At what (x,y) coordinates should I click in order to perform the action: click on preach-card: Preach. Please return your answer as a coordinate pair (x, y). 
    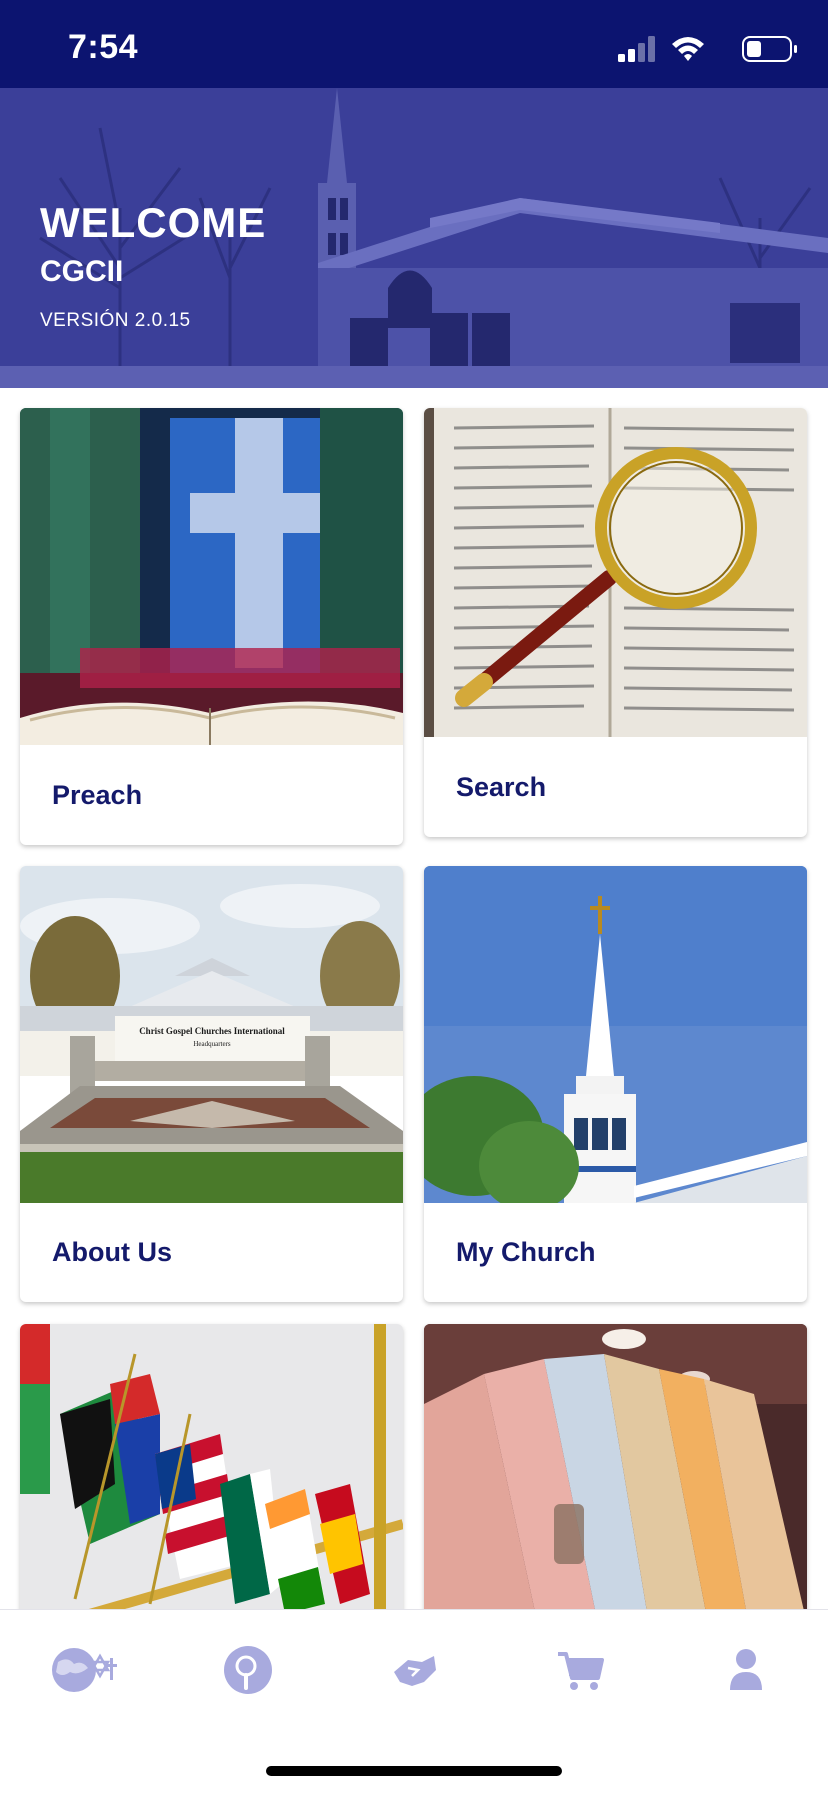
    Looking at the image, I should click on (211, 626).